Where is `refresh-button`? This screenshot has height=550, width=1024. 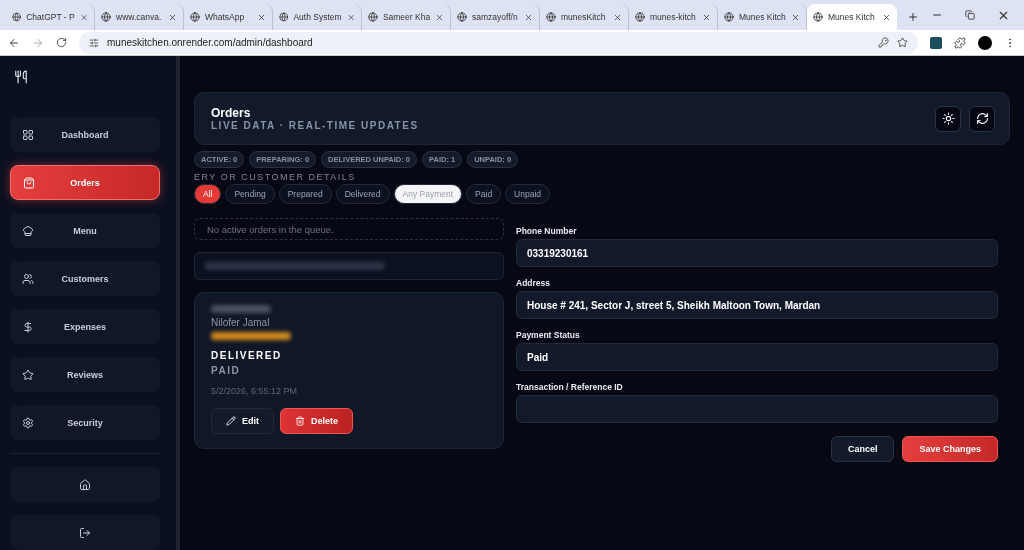 refresh-button is located at coordinates (982, 118).